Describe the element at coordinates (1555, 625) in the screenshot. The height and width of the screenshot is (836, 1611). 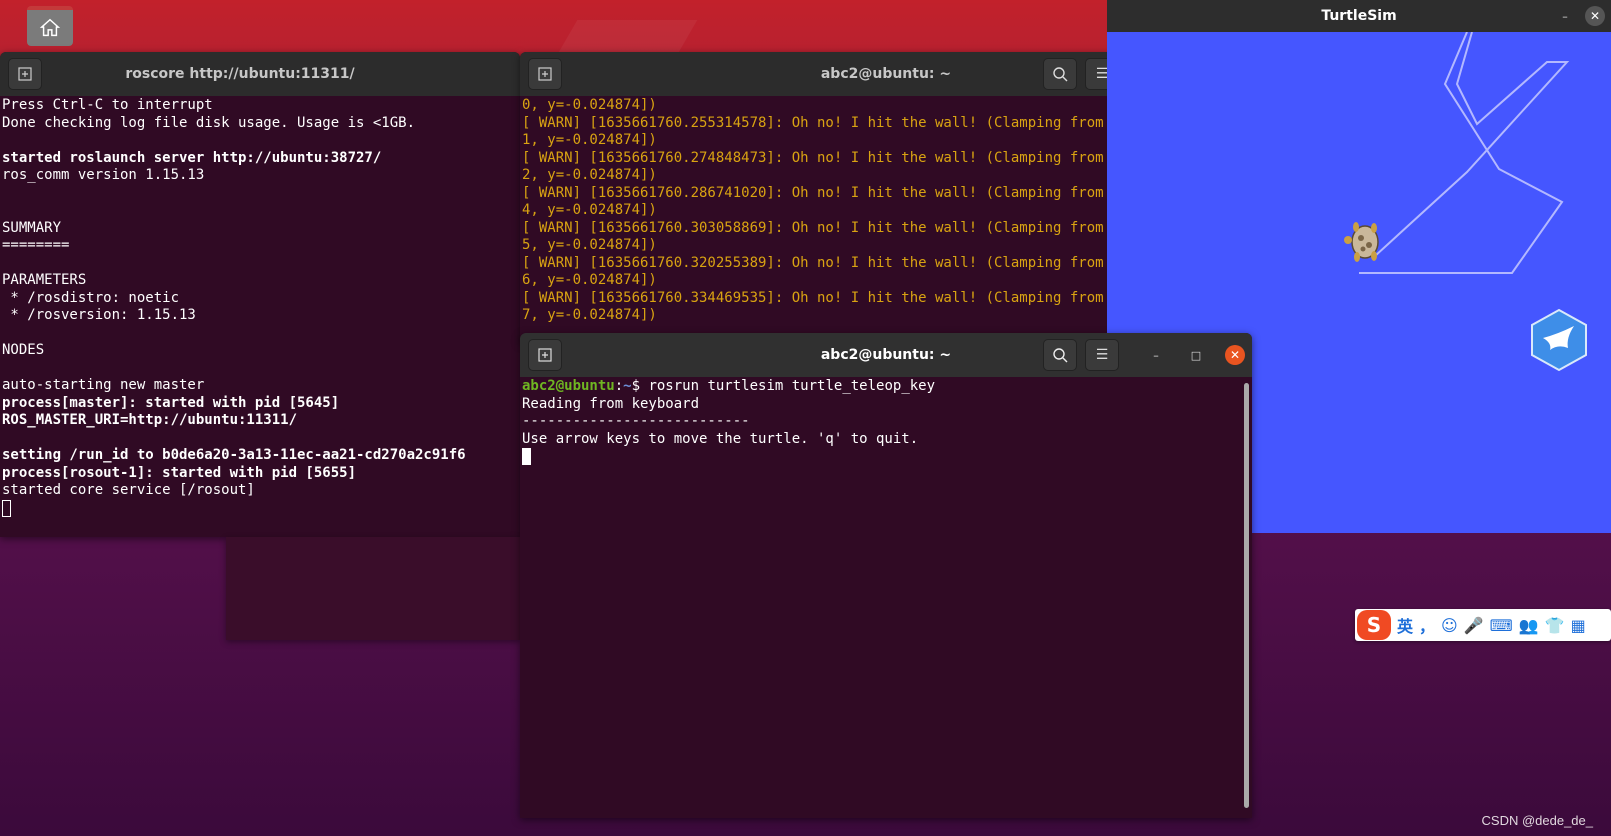
I see `skin-icon: 👕` at that location.